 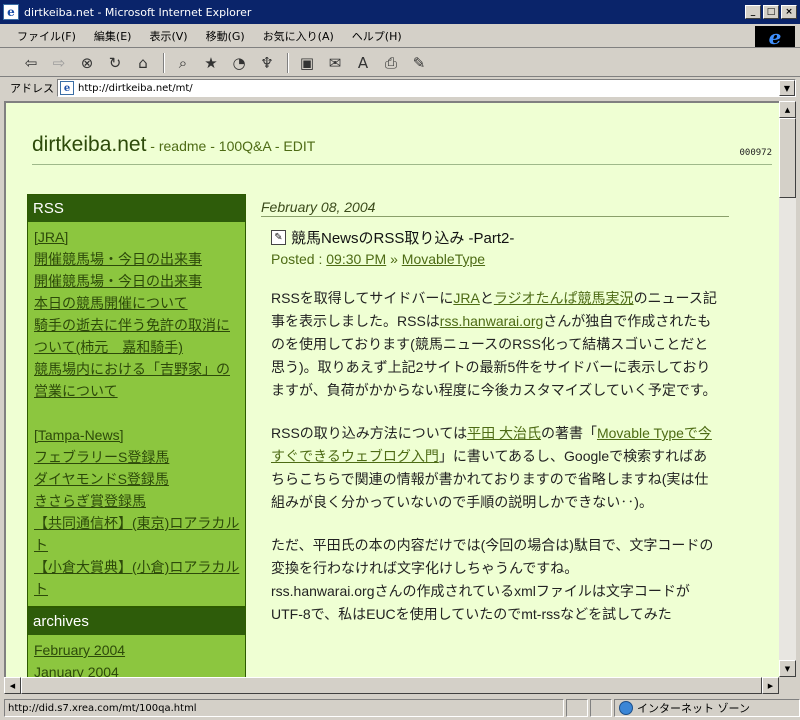 I want to click on rss-link: 【小倉大賞典】(小倉)ロアラカルト, so click(x=137, y=578).